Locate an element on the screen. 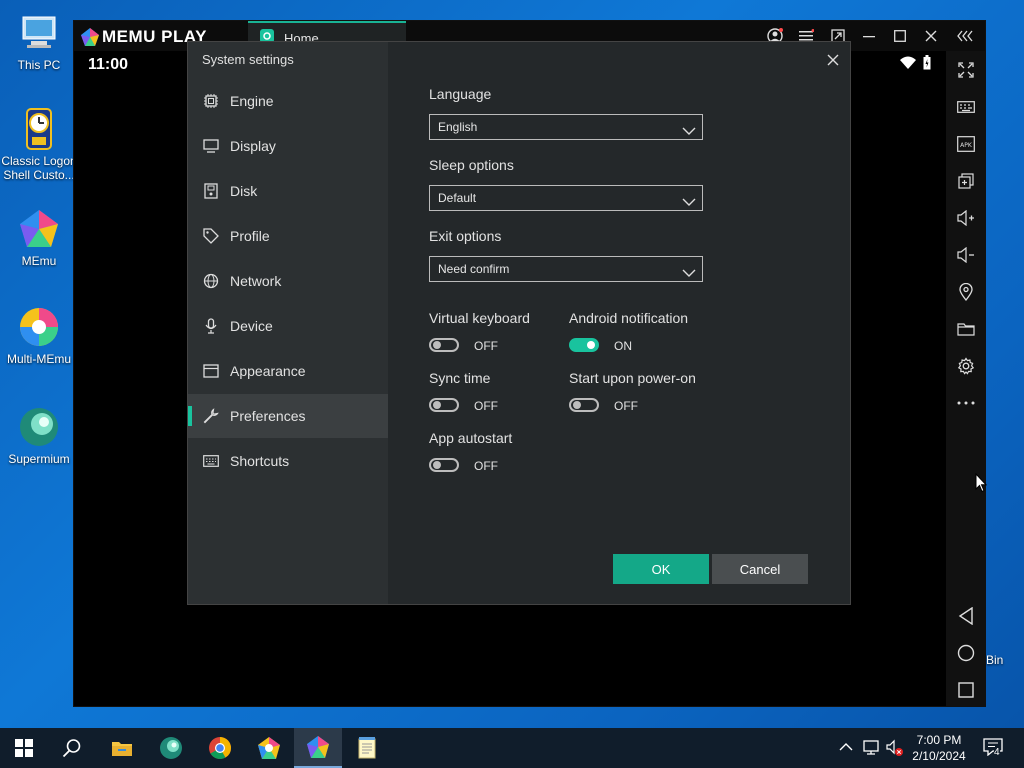 This screenshot has width=1024, height=768. collapse-sidebar-button is located at coordinates (965, 36).